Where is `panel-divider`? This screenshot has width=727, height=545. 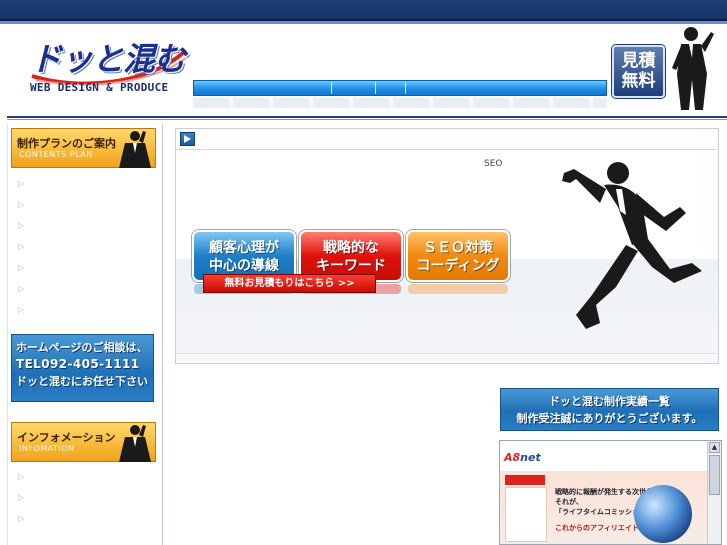 panel-divider is located at coordinates (447, 149).